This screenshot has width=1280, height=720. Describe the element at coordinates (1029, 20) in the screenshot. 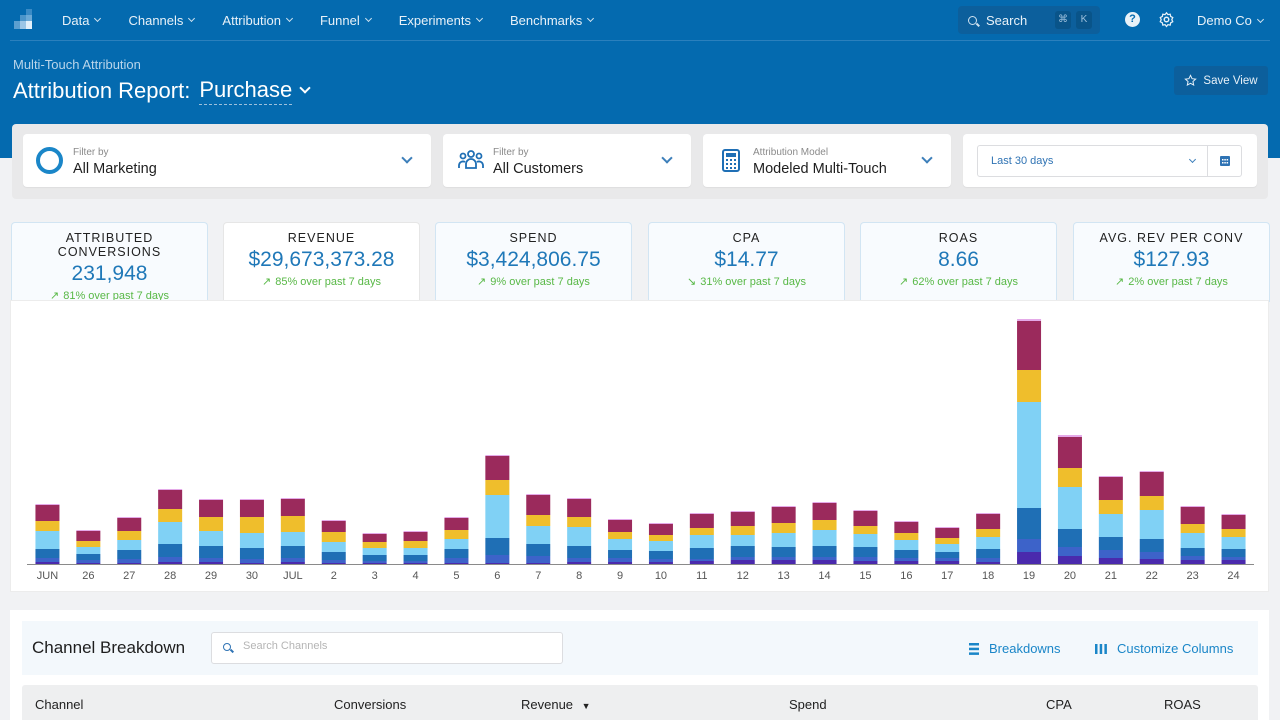

I see `global-search: Search ⌘ K` at that location.